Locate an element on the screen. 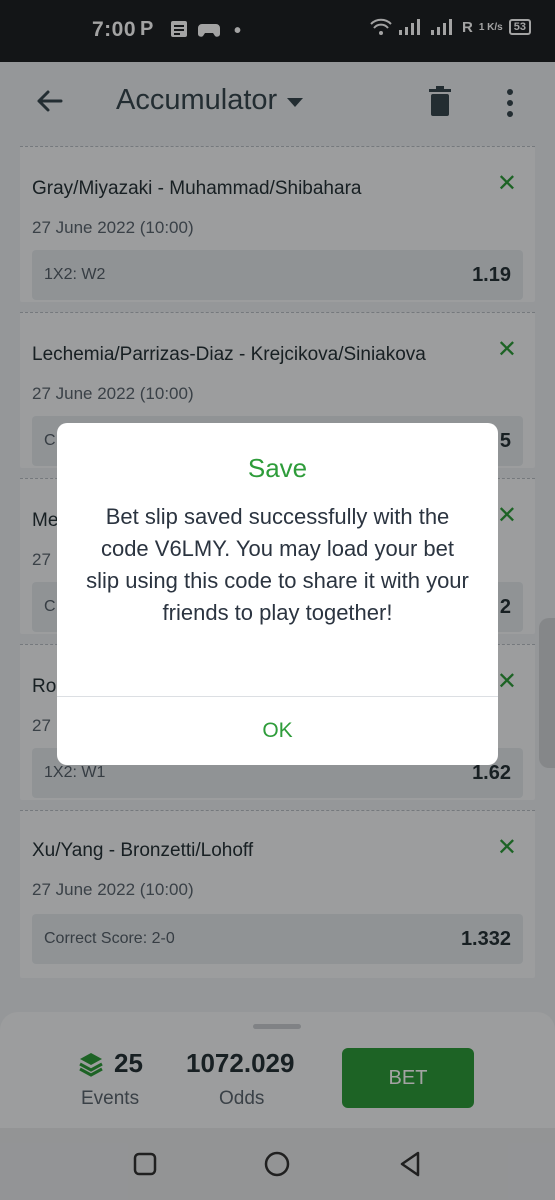 This screenshot has height=1200, width=555. ok-button: OK is located at coordinates (277, 731).